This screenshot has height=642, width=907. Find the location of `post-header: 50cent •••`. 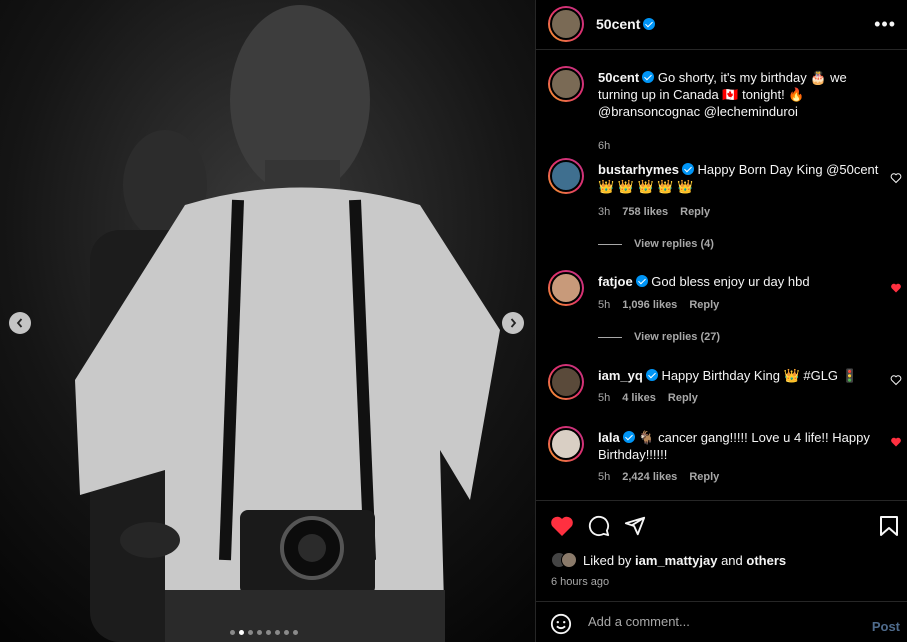

post-header: 50cent ••• is located at coordinates (721, 25).